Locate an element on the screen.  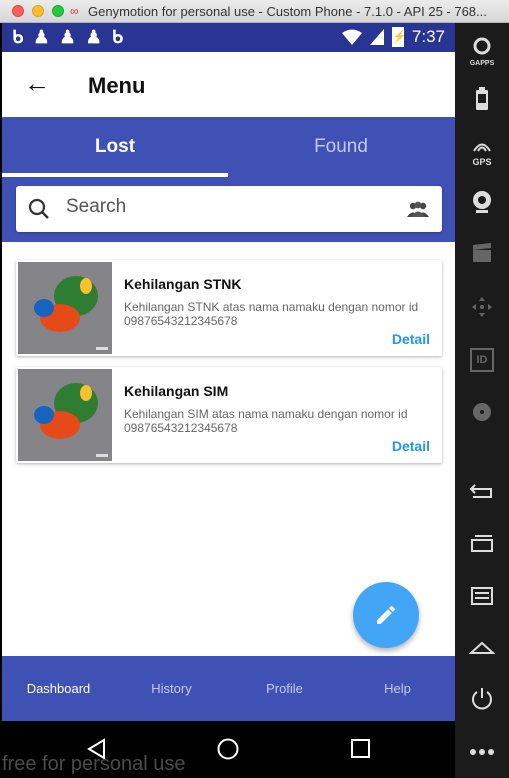
power-icon is located at coordinates (482, 699).